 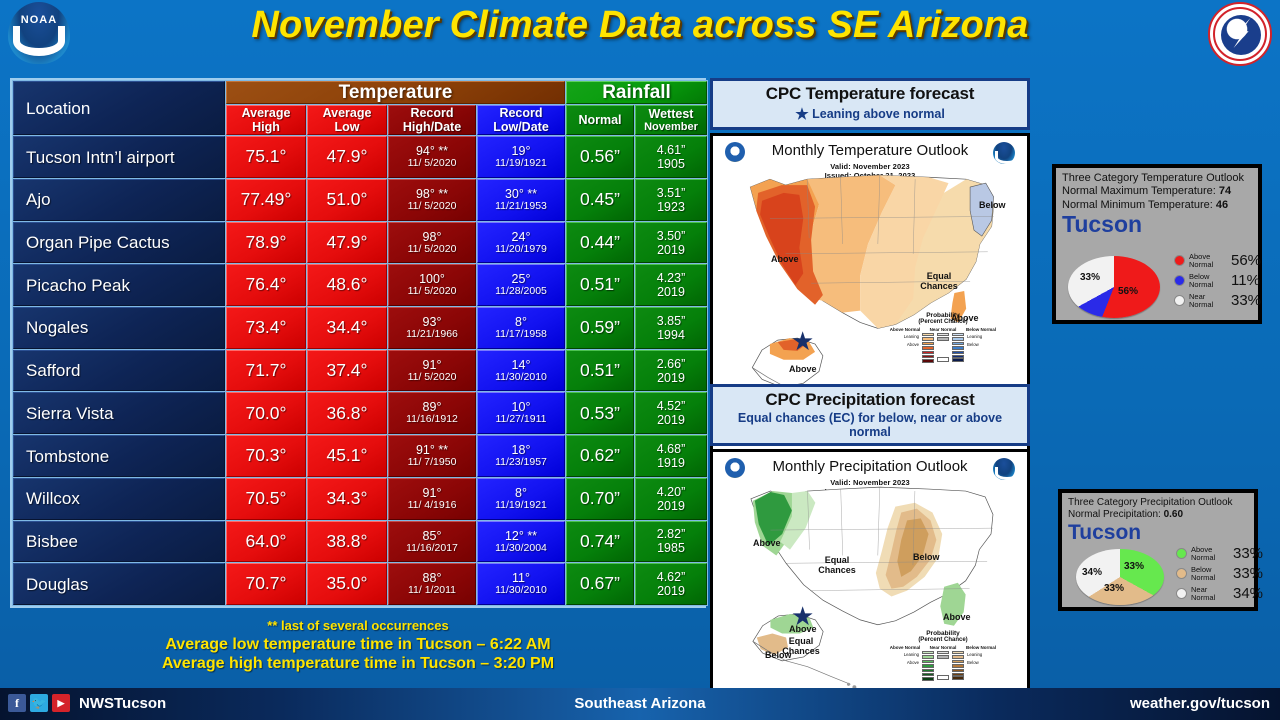 What do you see at coordinates (1134, 566) in the screenshot?
I see `precip-slice-above-label: 33%` at bounding box center [1134, 566].